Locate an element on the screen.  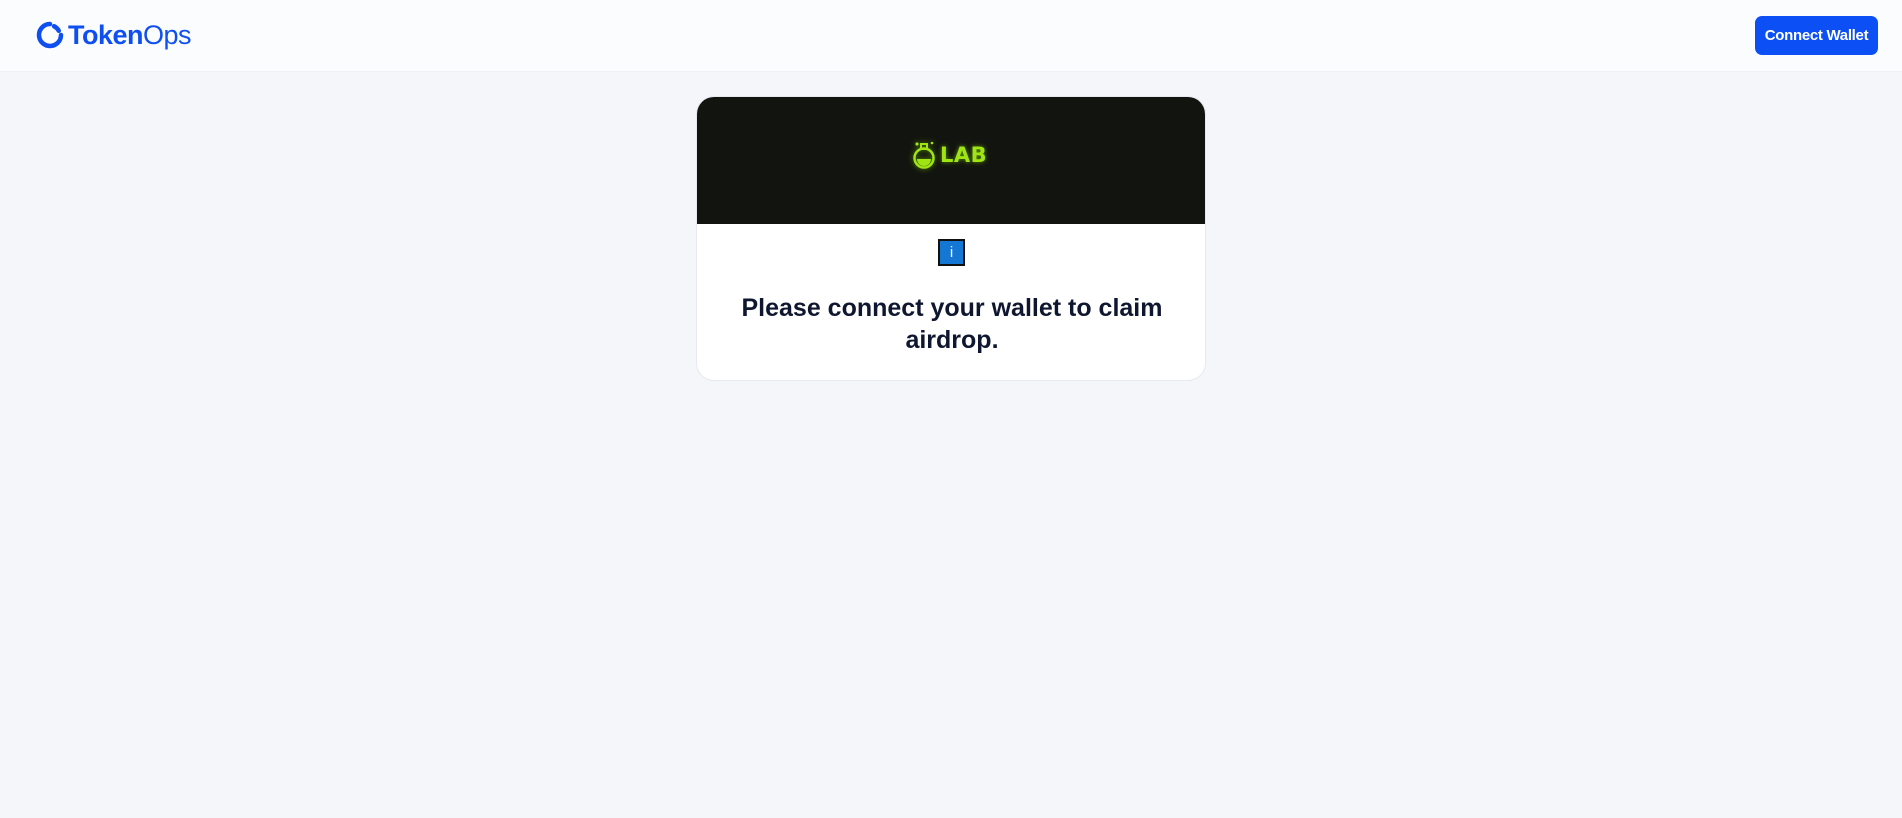
top-header: TokenOps Connect Wallet is located at coordinates (951, 36).